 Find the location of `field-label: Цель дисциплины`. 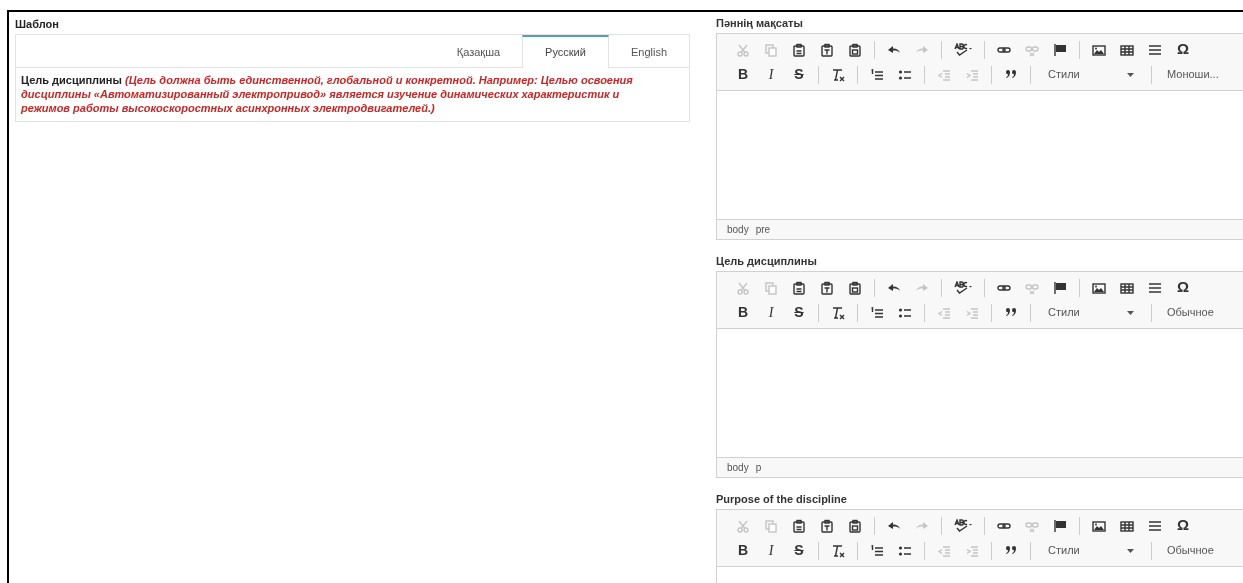

field-label: Цель дисциплины is located at coordinates (767, 261).